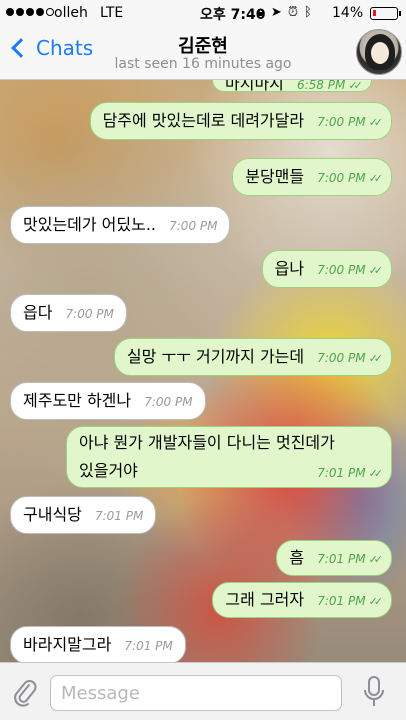 The height and width of the screenshot is (720, 406). What do you see at coordinates (374, 692) in the screenshot?
I see `microphone-icon` at bounding box center [374, 692].